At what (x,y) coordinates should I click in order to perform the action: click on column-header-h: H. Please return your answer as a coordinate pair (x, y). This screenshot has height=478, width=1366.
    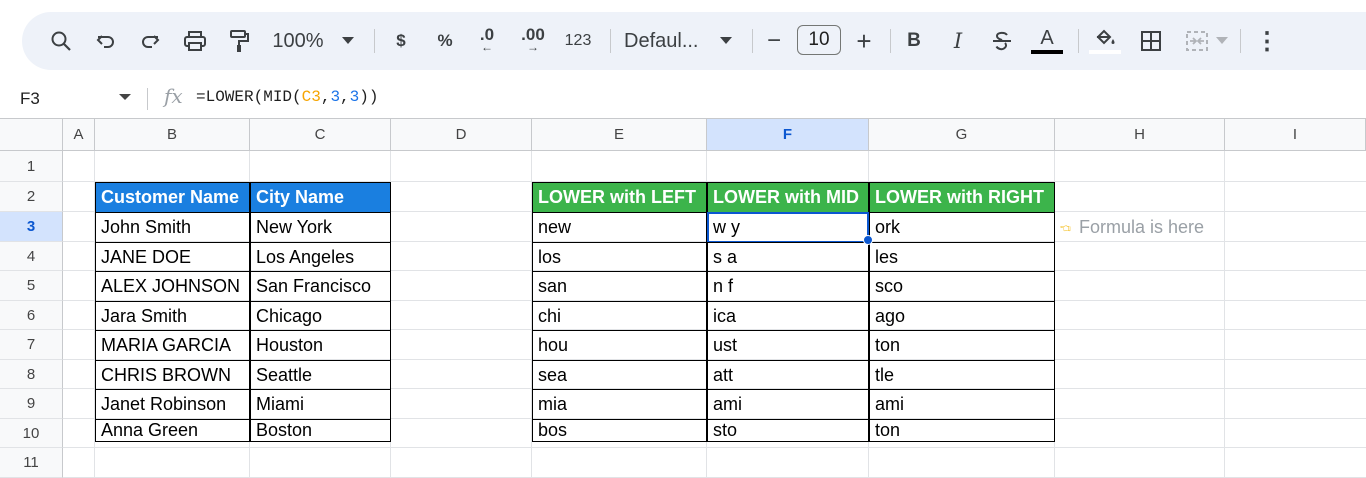
    Looking at the image, I should click on (1140, 135).